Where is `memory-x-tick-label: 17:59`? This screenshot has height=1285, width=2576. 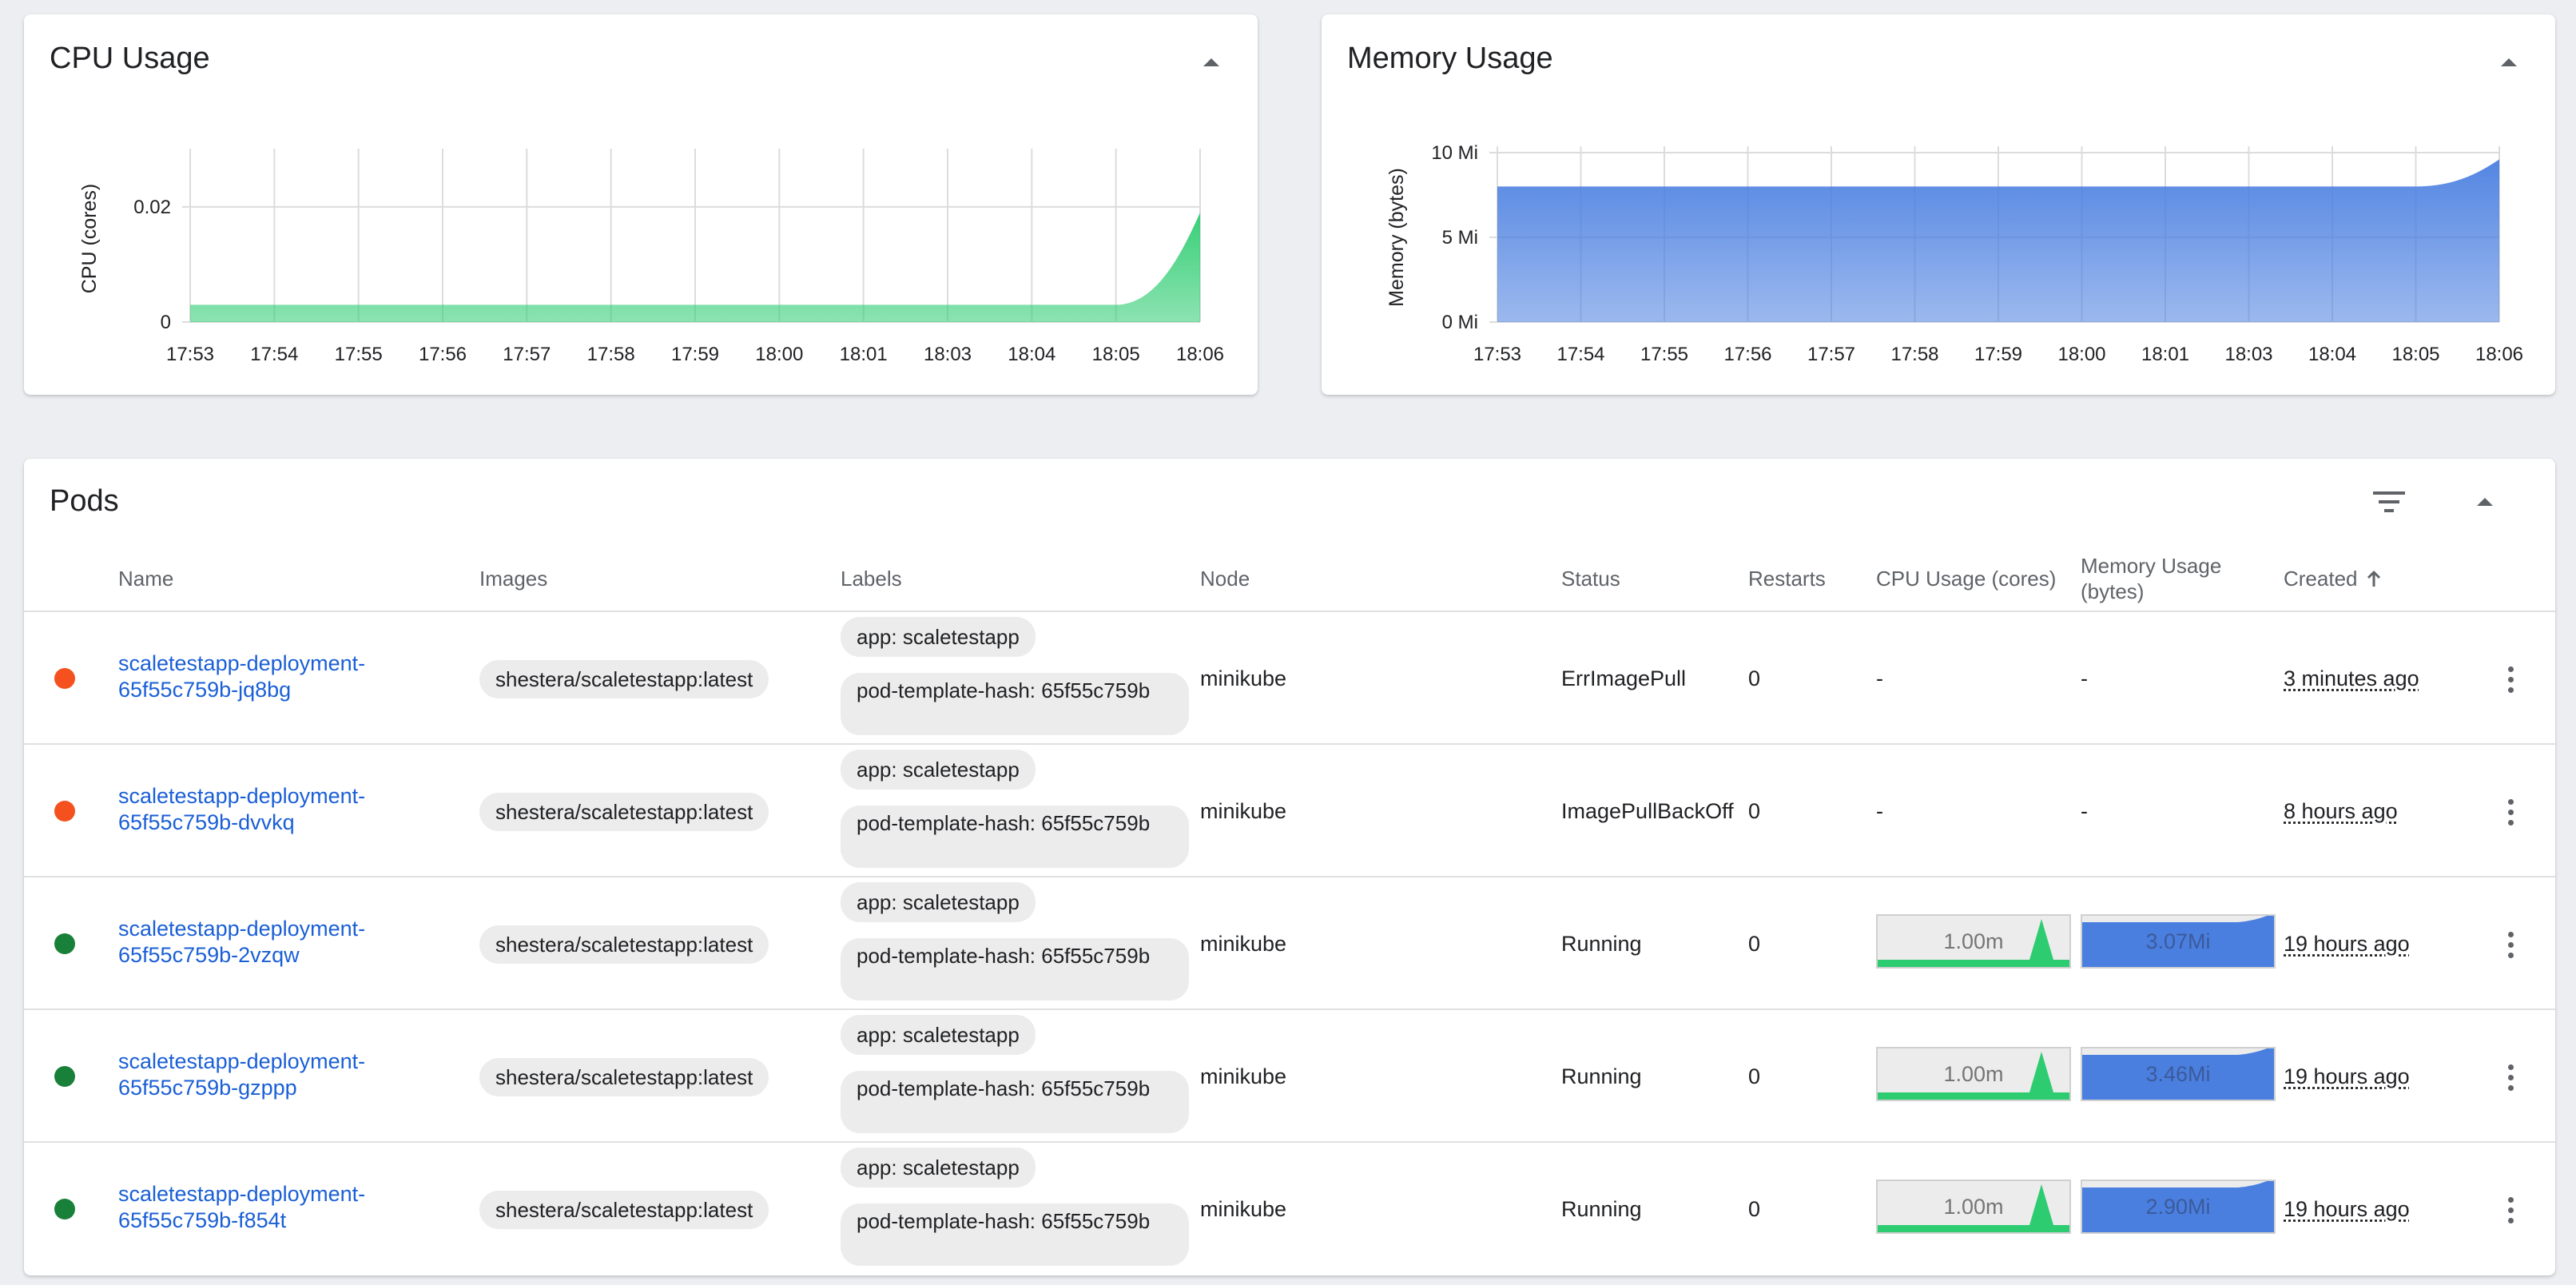 memory-x-tick-label: 17:59 is located at coordinates (1998, 354).